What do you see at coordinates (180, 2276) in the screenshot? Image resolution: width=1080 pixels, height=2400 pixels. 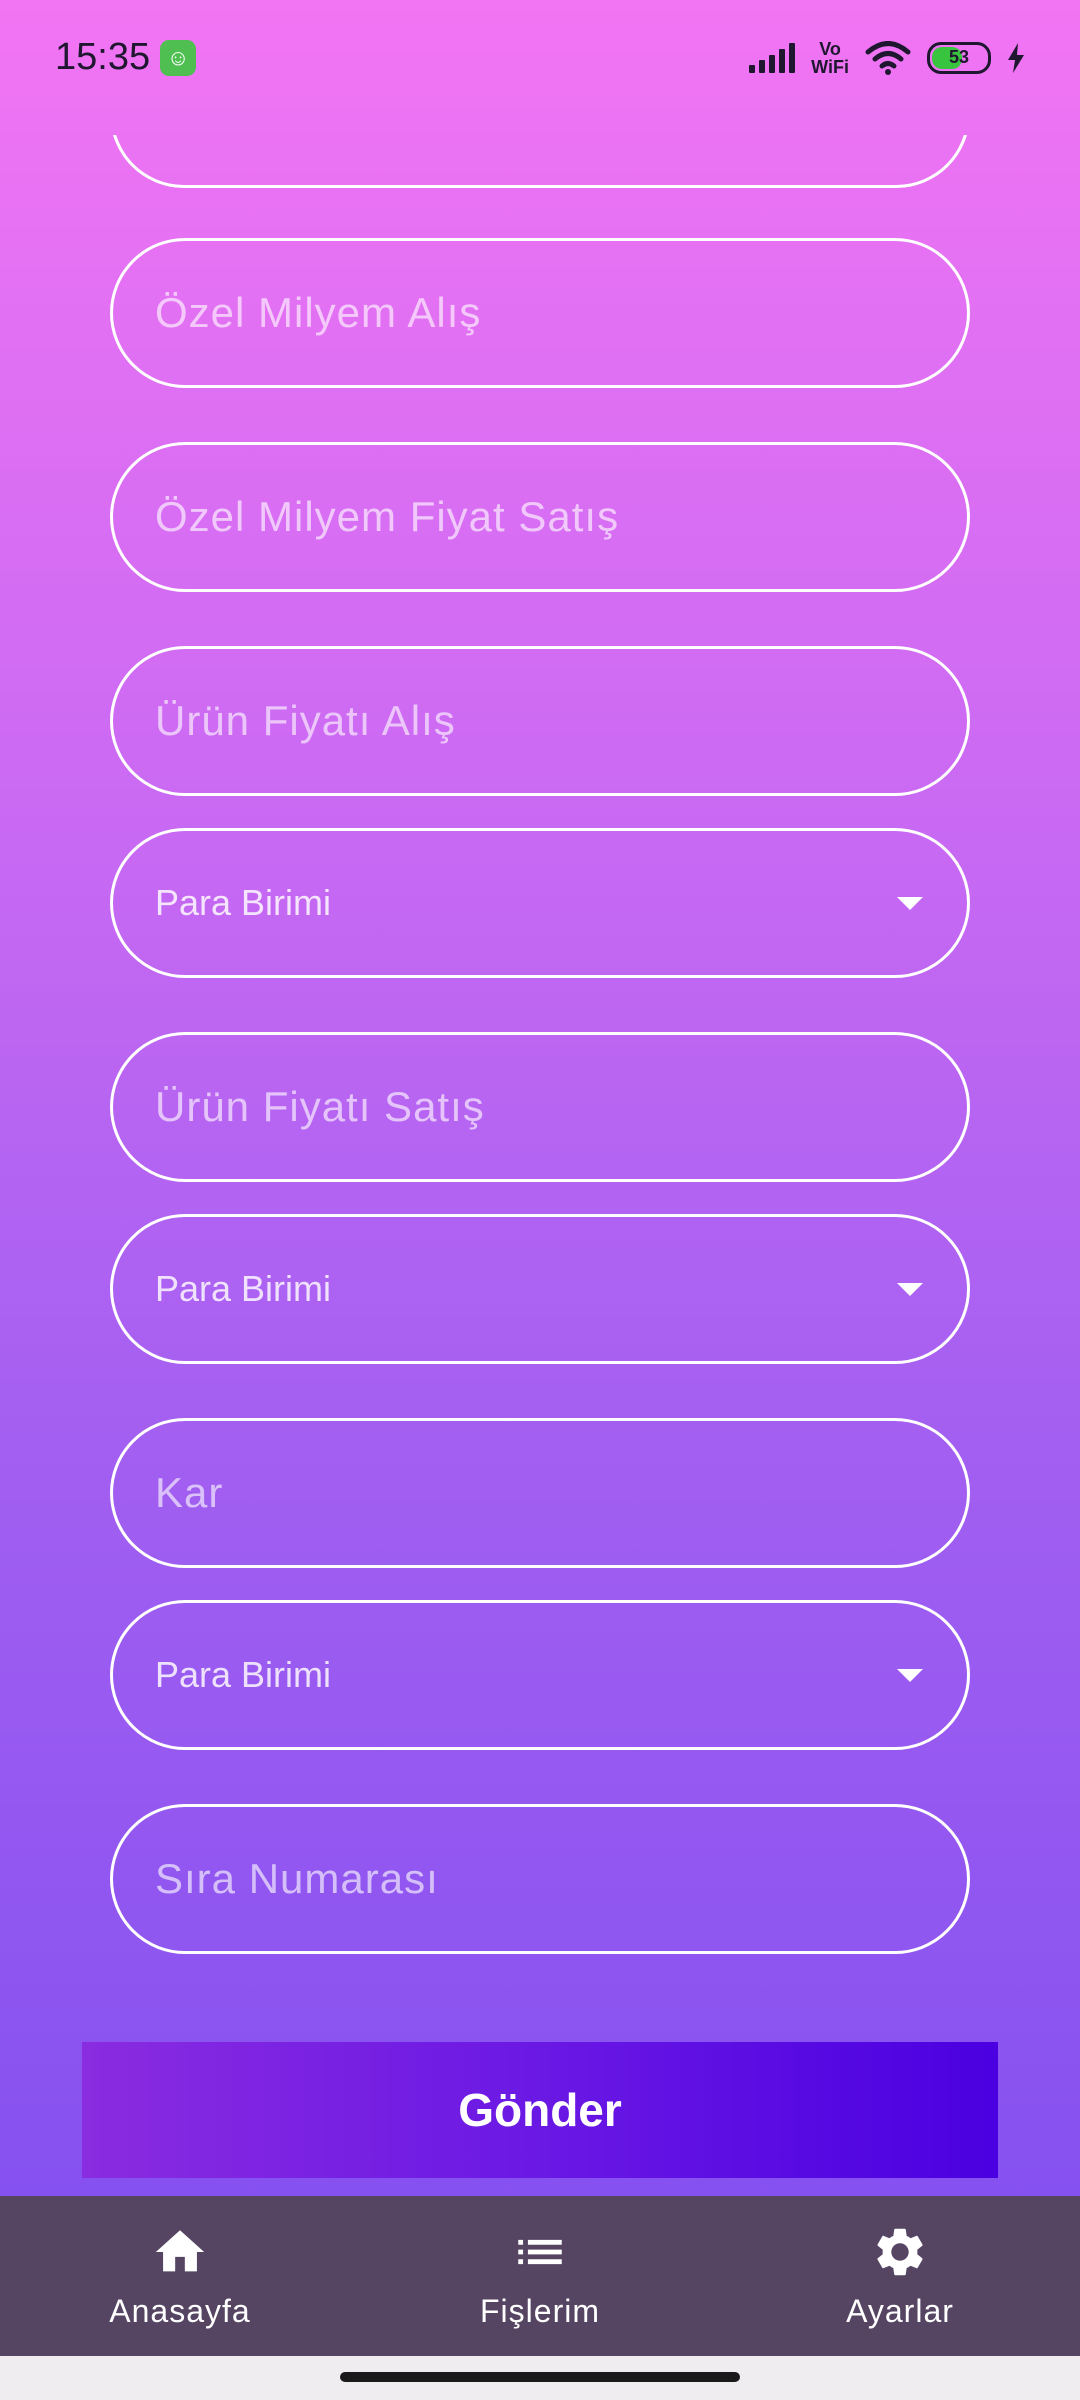 I see `nav-item-anasayfa: Anasayfa` at bounding box center [180, 2276].